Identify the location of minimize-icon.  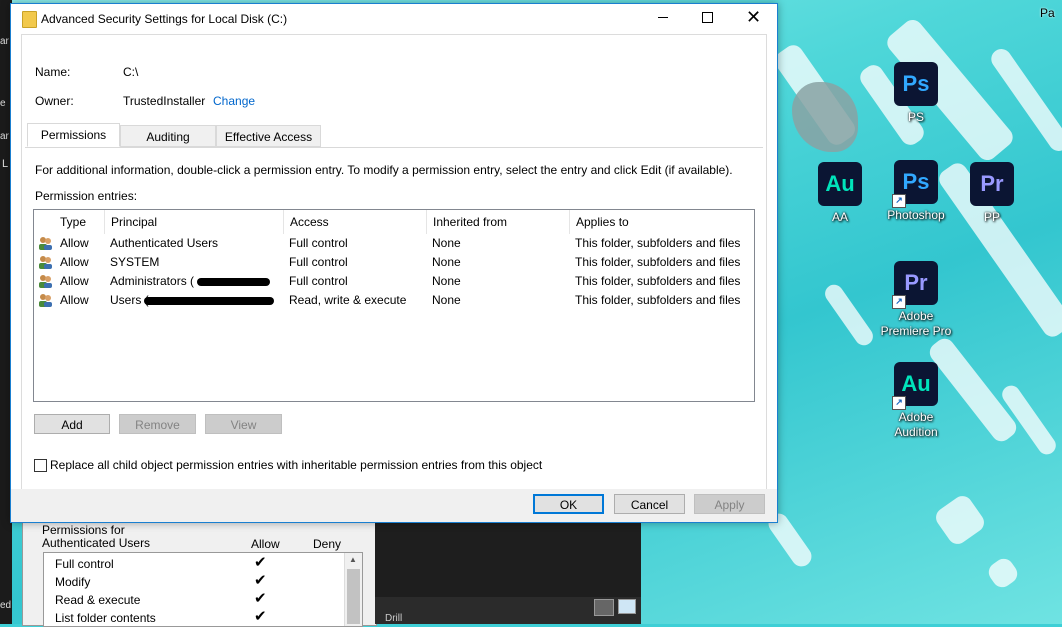
(663, 17).